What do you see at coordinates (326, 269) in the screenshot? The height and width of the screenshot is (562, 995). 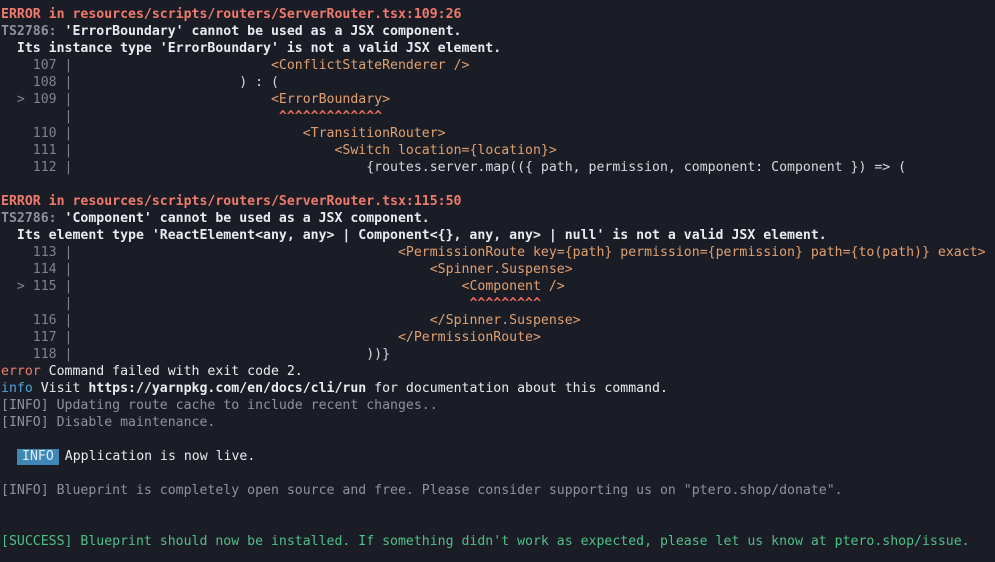 I see `code-text: <Spinner.Suspense>` at bounding box center [326, 269].